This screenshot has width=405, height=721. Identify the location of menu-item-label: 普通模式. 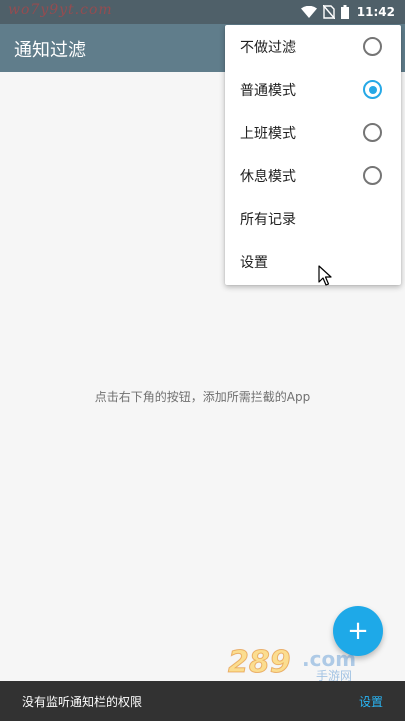
(268, 90).